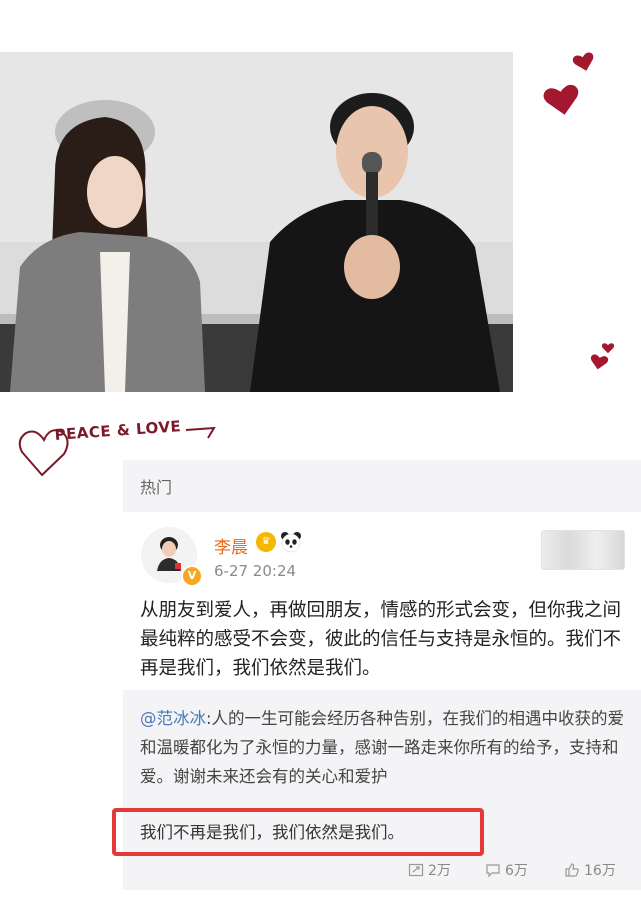  Describe the element at coordinates (255, 571) in the screenshot. I see `post-time: 6-27 20:24` at that location.